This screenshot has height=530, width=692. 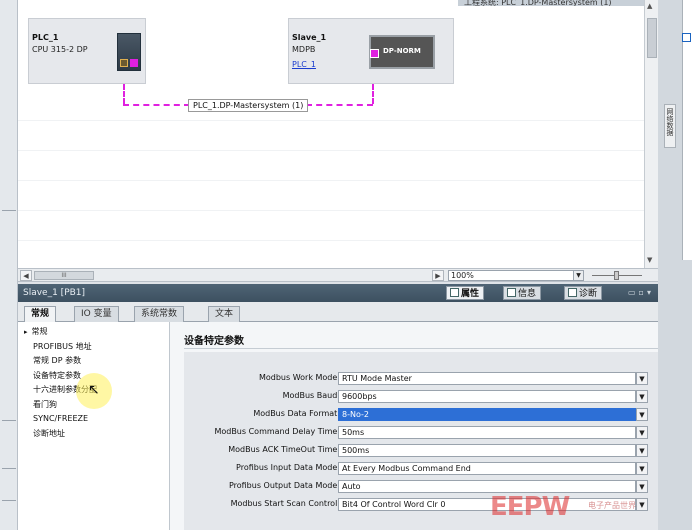 I want to click on zoom-slider-handle, so click(x=616, y=275).